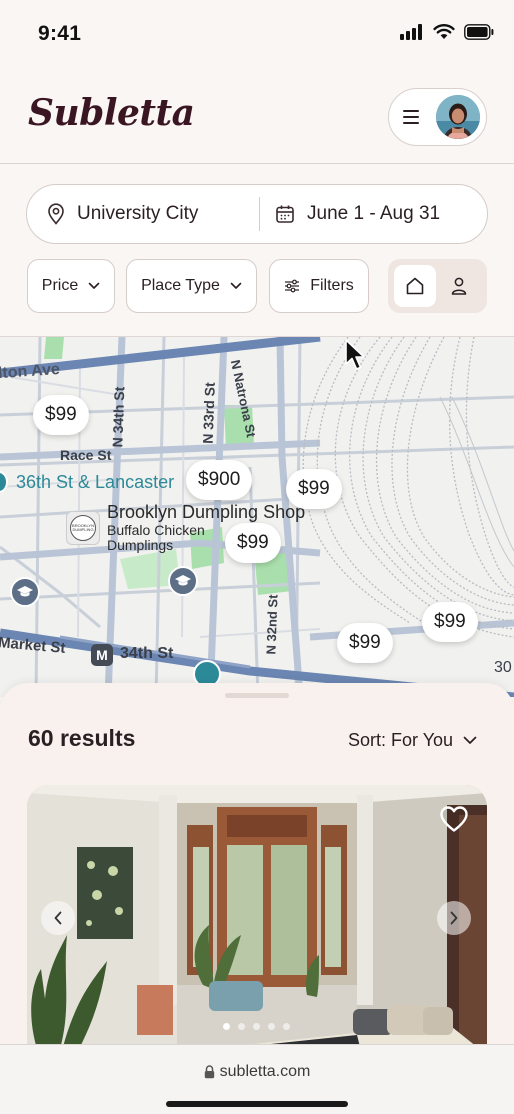 This screenshot has height=1114, width=514. I want to click on place-name-label: Brooklyn Dumpling Shop, so click(206, 512).